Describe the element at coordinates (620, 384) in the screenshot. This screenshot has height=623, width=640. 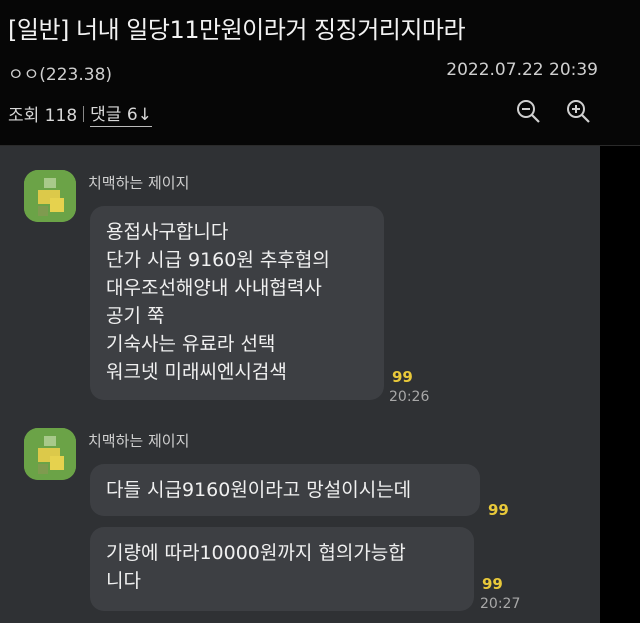
I see `page-margin` at that location.